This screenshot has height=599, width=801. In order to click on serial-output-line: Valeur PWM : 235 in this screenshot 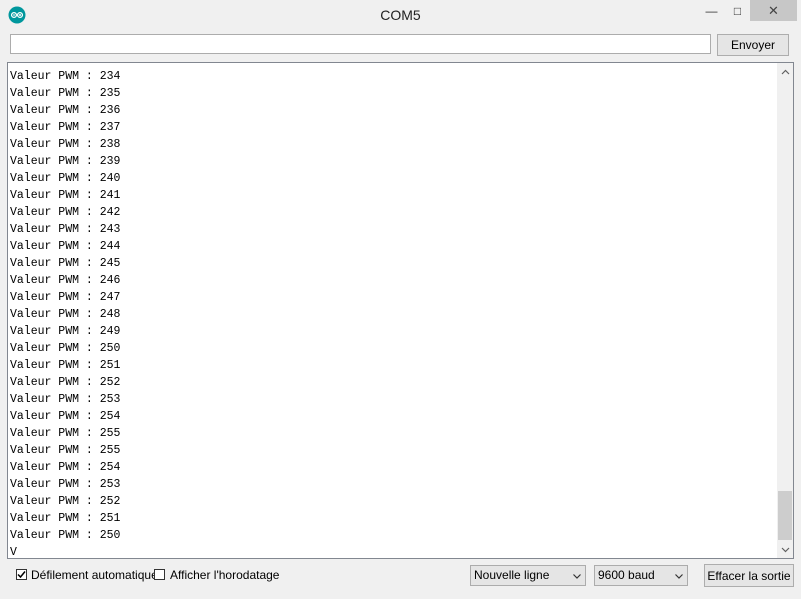, I will do `click(65, 93)`.